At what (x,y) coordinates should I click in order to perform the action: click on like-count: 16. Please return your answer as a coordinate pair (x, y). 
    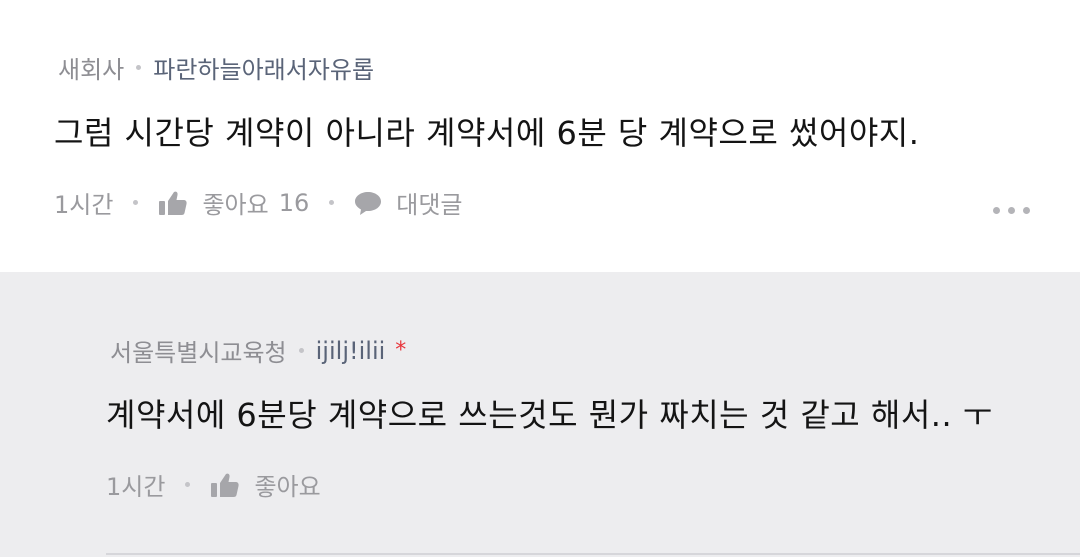
    Looking at the image, I should click on (294, 202).